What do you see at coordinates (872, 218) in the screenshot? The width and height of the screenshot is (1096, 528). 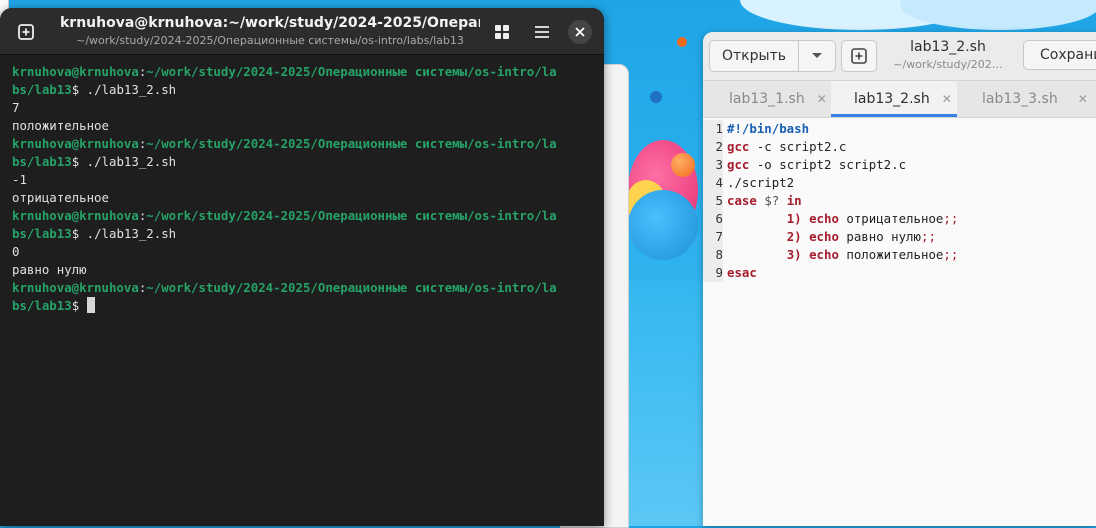 I see `code-line: 1) echo отрицательное;;` at bounding box center [872, 218].